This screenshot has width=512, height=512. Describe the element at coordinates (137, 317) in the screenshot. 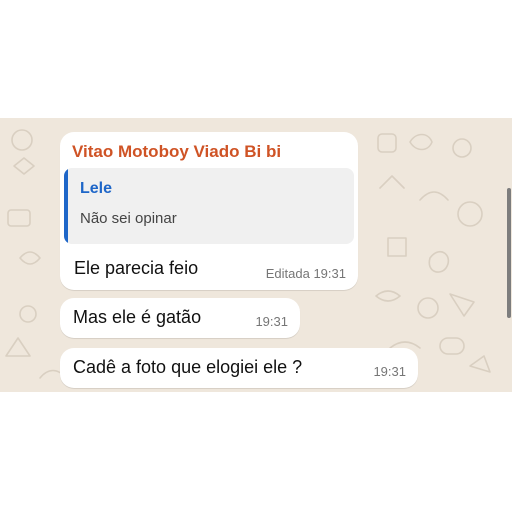

I see `message-text: Mas ele é gatão` at that location.